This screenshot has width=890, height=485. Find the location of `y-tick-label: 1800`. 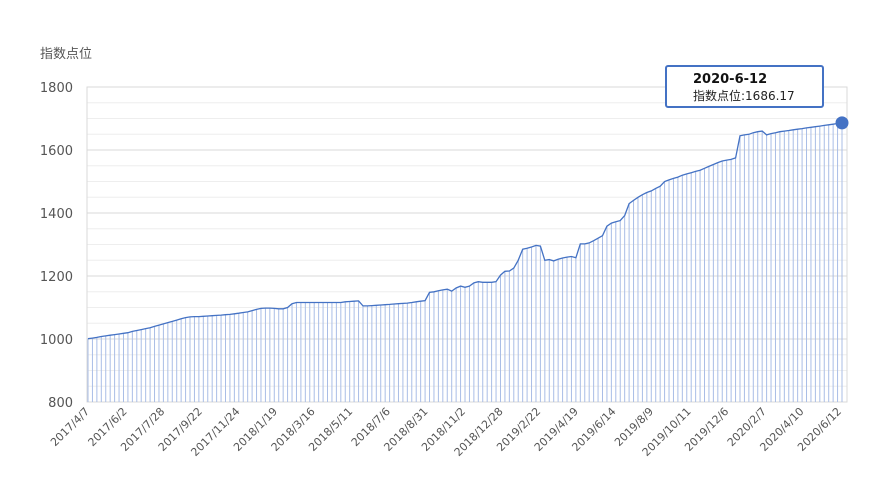

y-tick-label: 1800 is located at coordinates (56, 88).